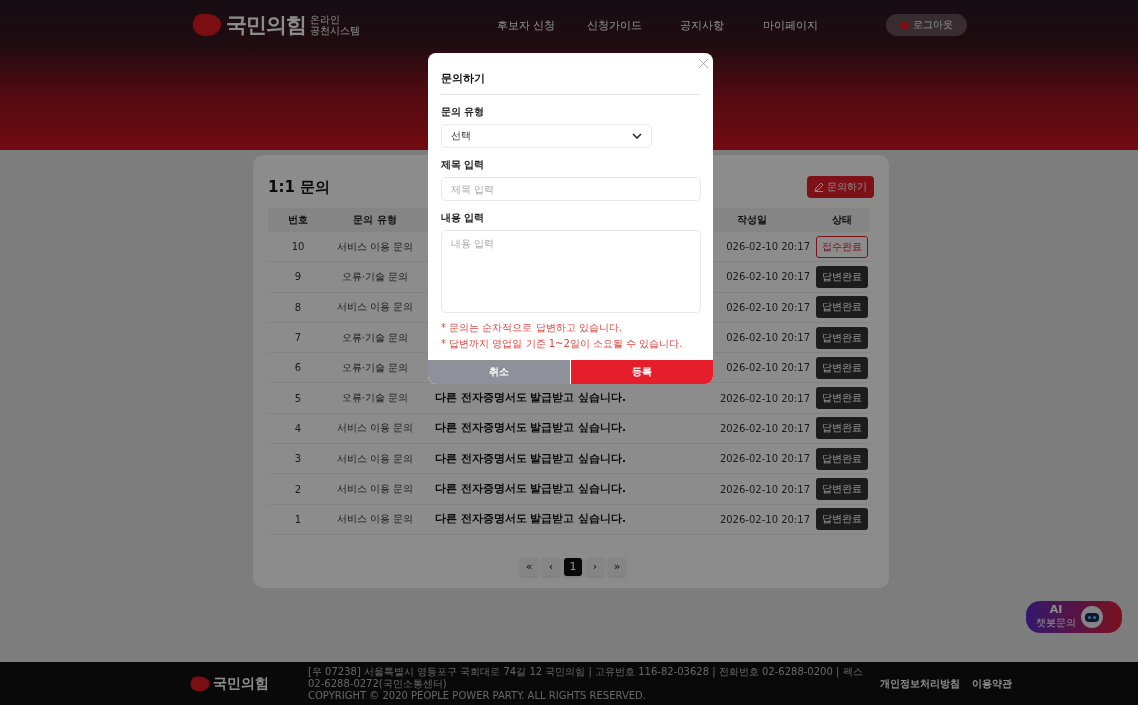  What do you see at coordinates (819, 187) in the screenshot?
I see `pencil-icon` at bounding box center [819, 187].